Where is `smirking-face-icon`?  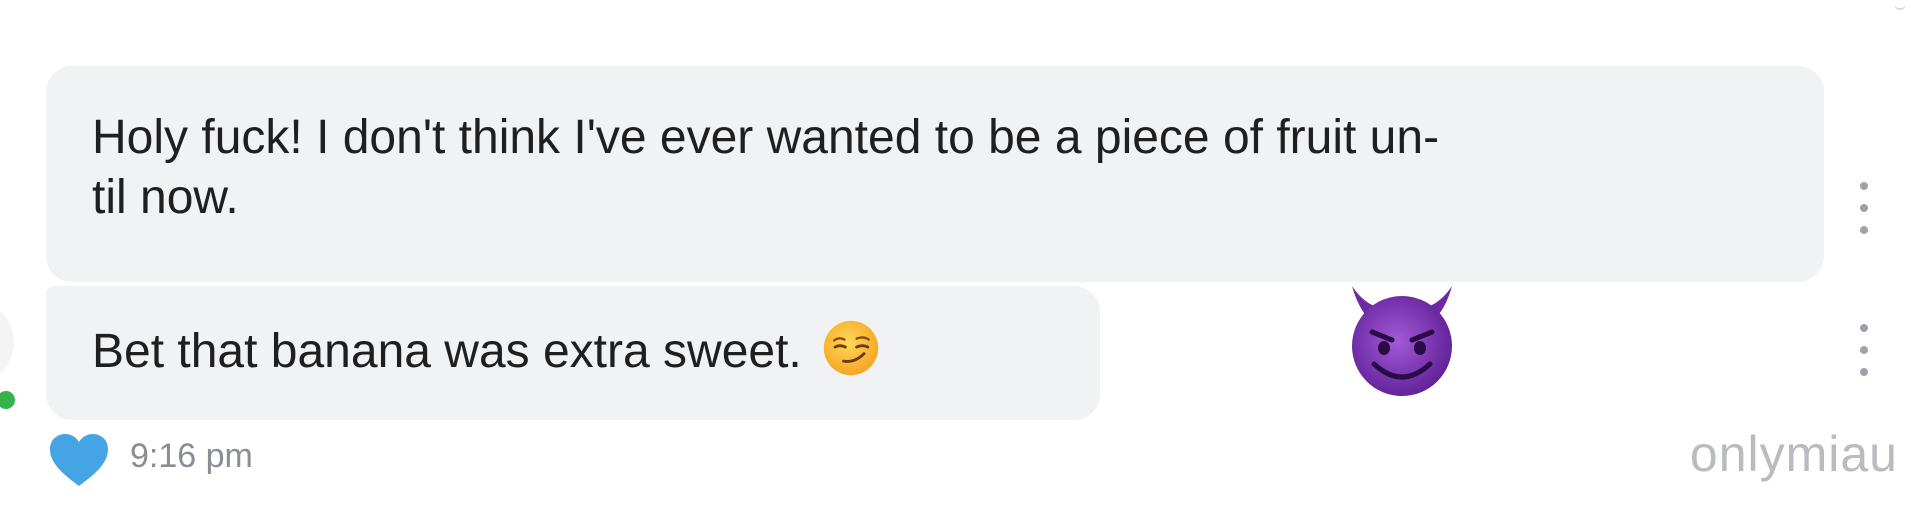
smirking-face-icon is located at coordinates (851, 348).